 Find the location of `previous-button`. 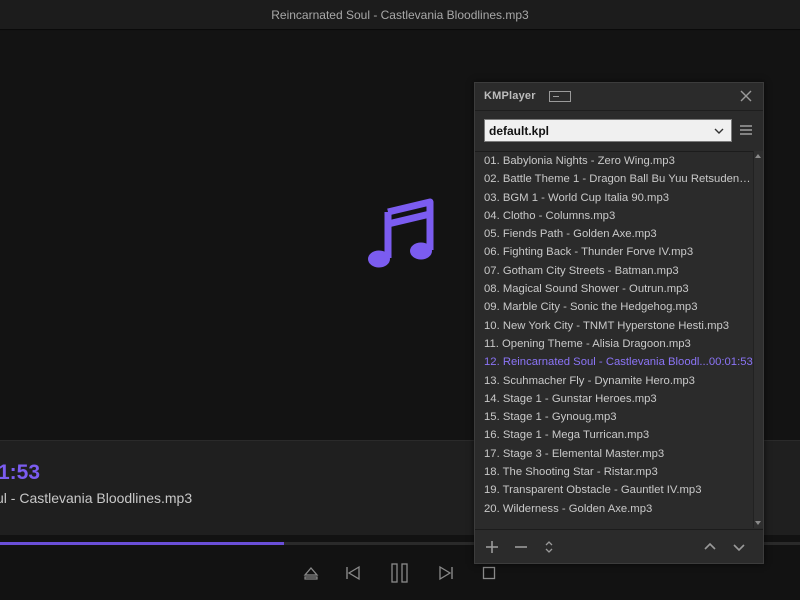

previous-button is located at coordinates (353, 573).